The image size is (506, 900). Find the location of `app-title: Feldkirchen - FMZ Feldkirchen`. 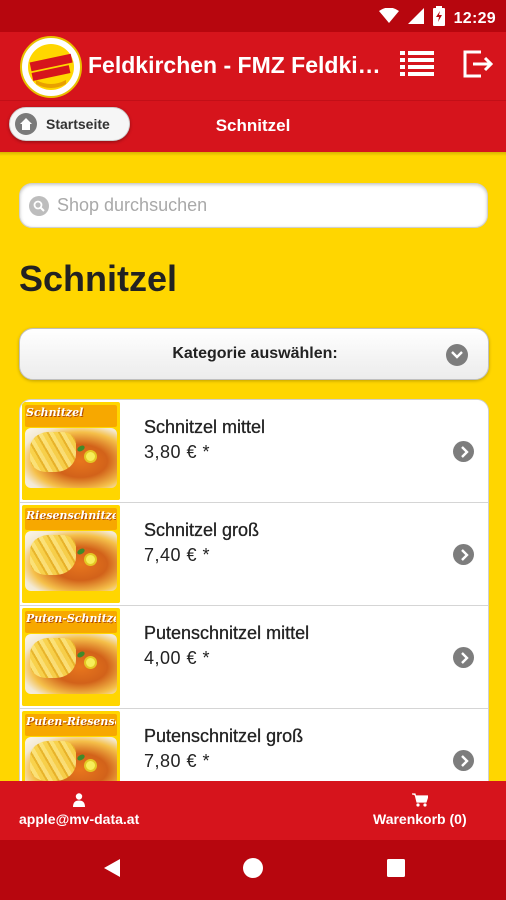

app-title: Feldkirchen - FMZ Feldkirchen is located at coordinates (238, 65).